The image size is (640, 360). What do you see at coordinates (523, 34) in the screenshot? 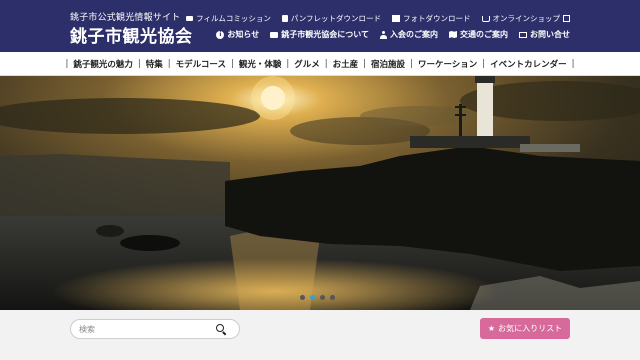
I see `mail-icon` at bounding box center [523, 34].